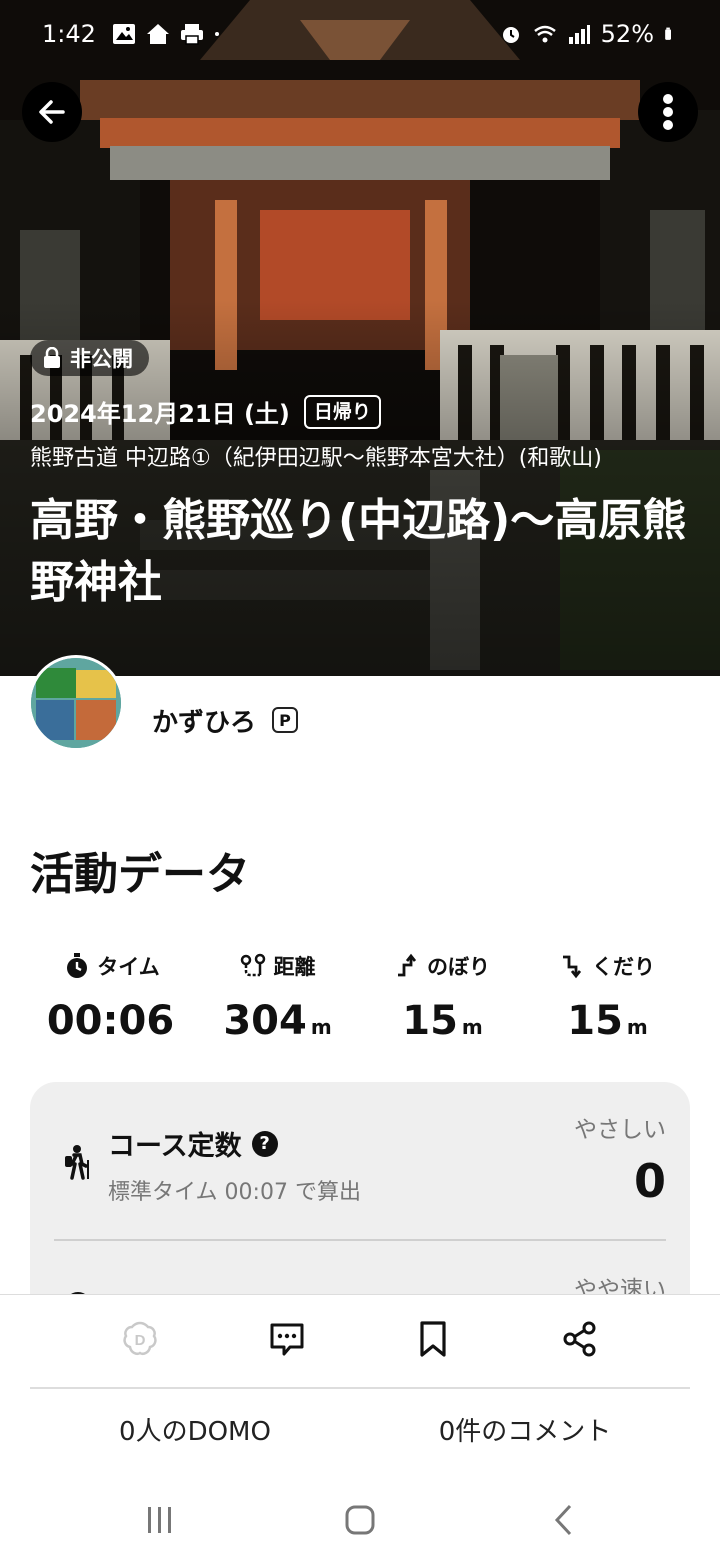  I want to click on avatar-image, so click(76, 703).